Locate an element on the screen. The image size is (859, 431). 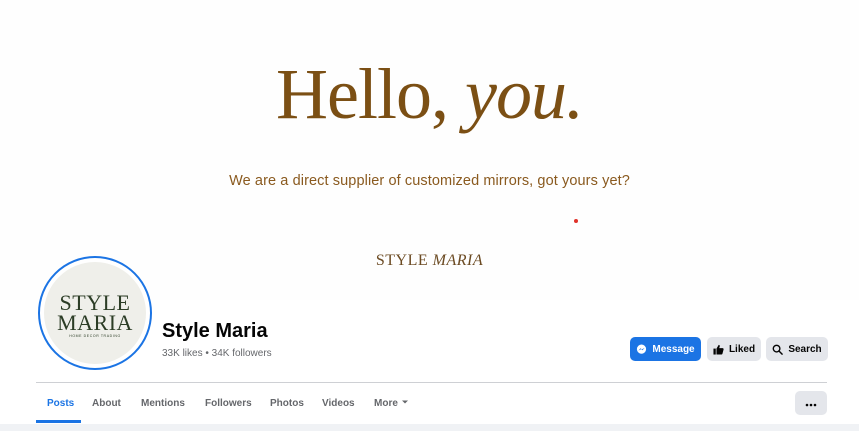
tab-photos: Photos is located at coordinates (287, 403).